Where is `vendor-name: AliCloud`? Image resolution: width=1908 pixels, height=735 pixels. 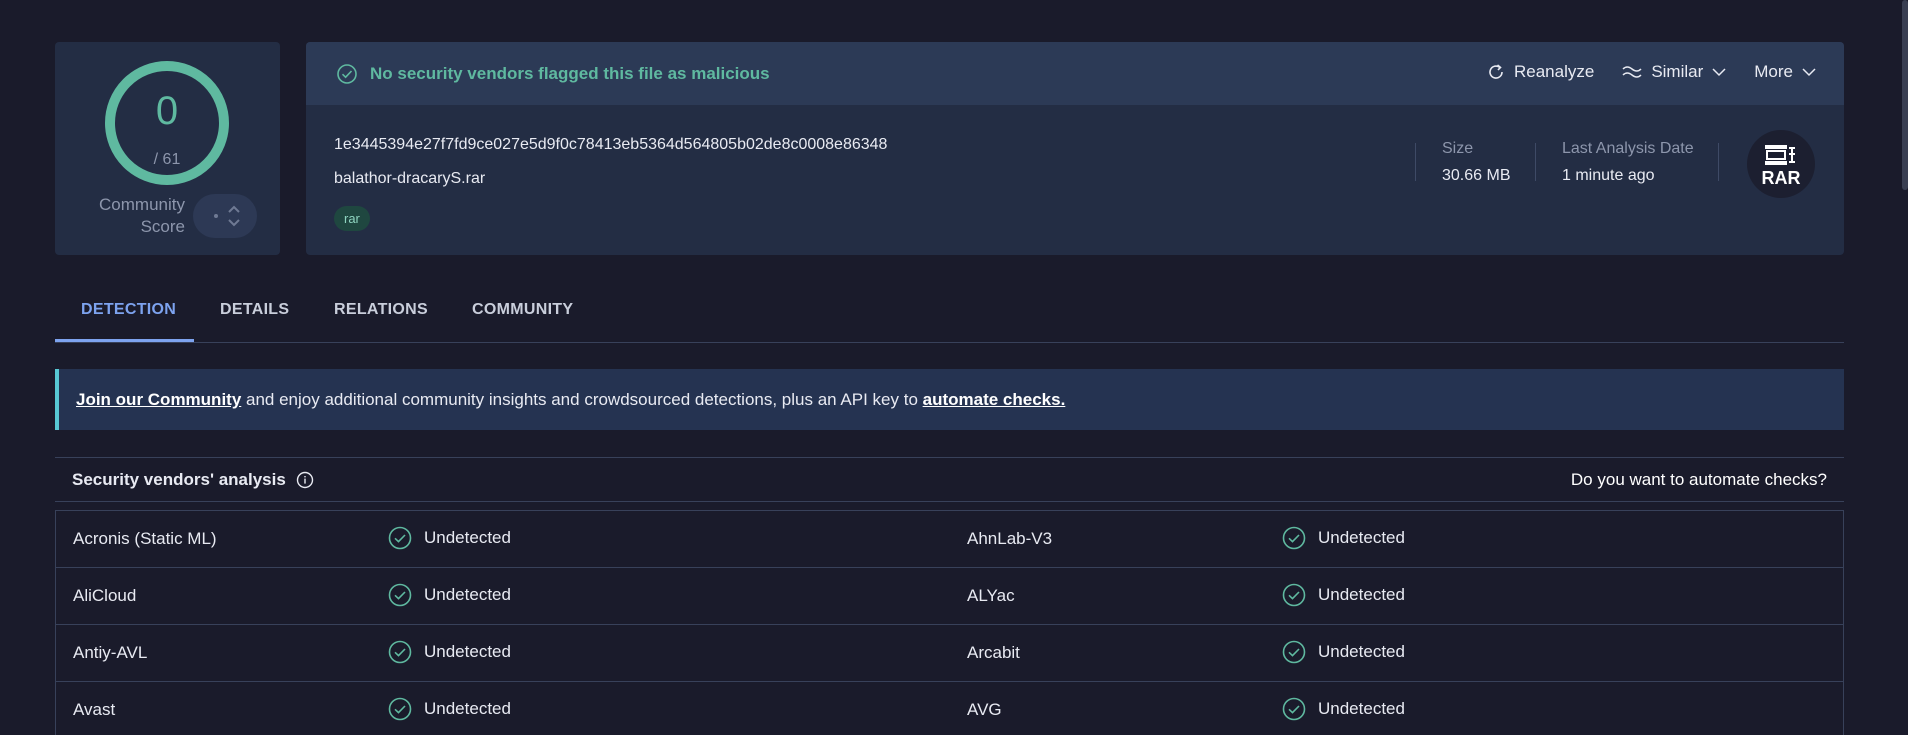 vendor-name: AliCloud is located at coordinates (105, 595).